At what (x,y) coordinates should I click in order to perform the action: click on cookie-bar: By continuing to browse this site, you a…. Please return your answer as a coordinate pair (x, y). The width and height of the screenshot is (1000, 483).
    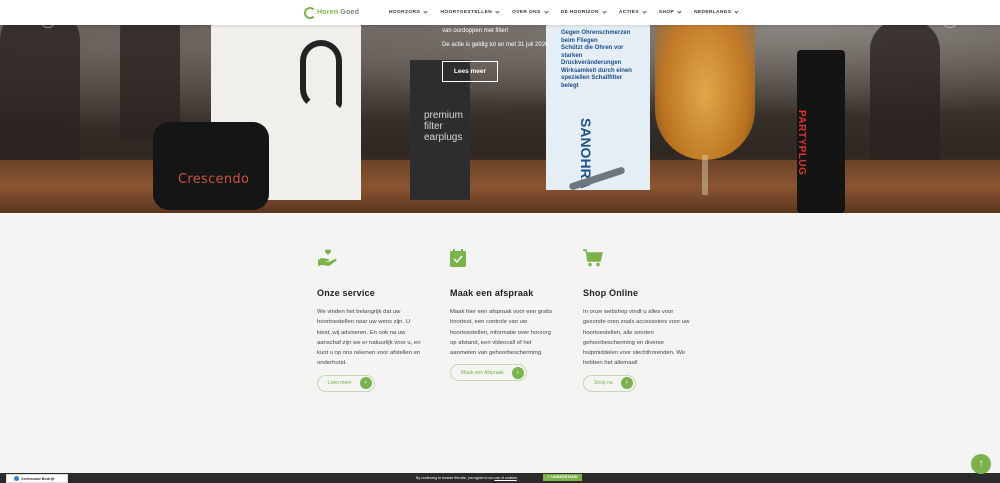
    Looking at the image, I should click on (500, 478).